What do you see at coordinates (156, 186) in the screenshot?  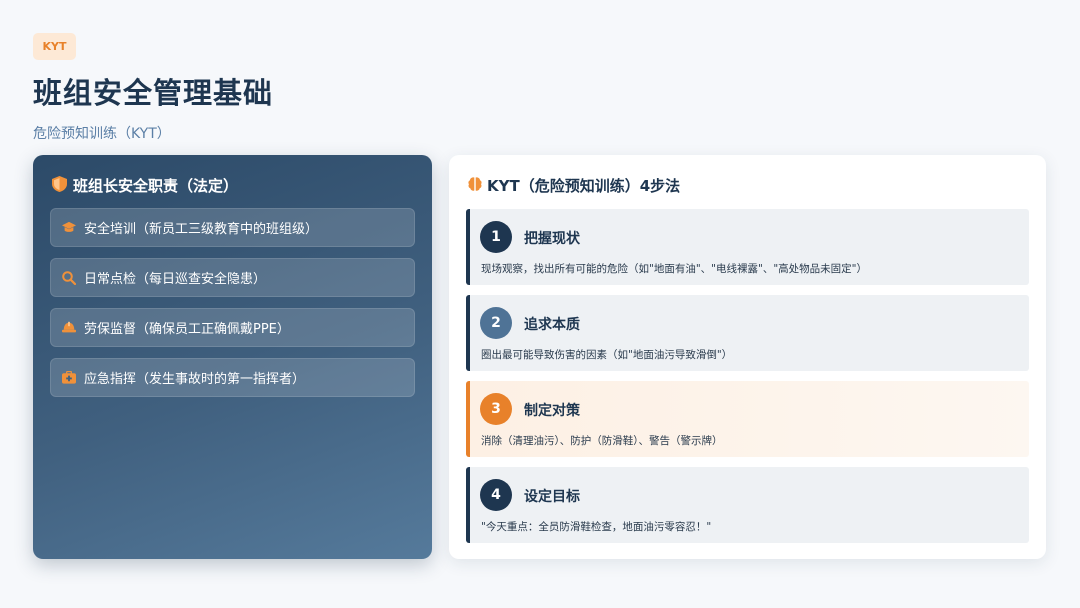 I see `duties-heading-label: 班组长安全职责（法定）` at bounding box center [156, 186].